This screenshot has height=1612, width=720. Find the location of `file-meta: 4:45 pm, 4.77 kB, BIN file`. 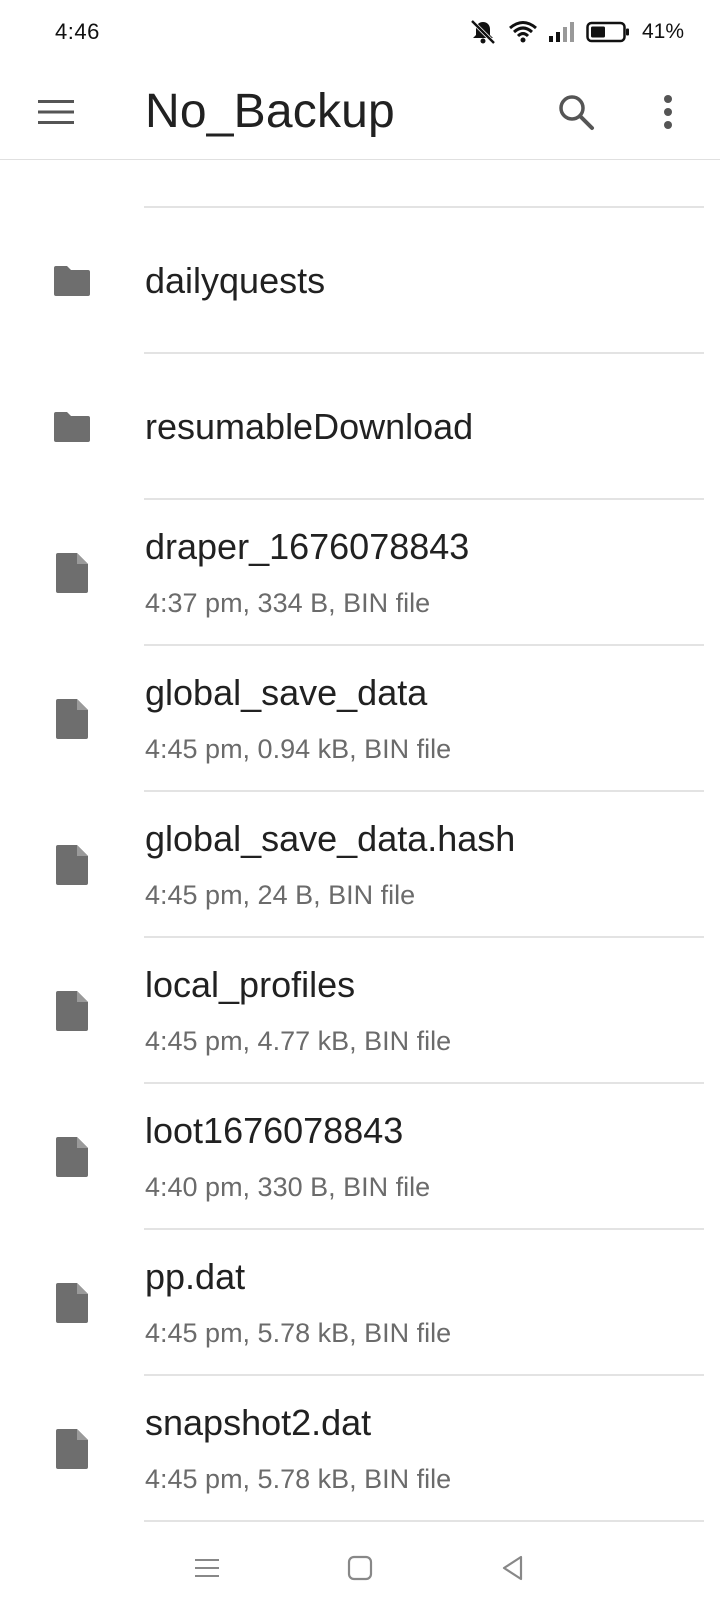

file-meta: 4:45 pm, 4.77 kB, BIN file is located at coordinates (298, 1041).